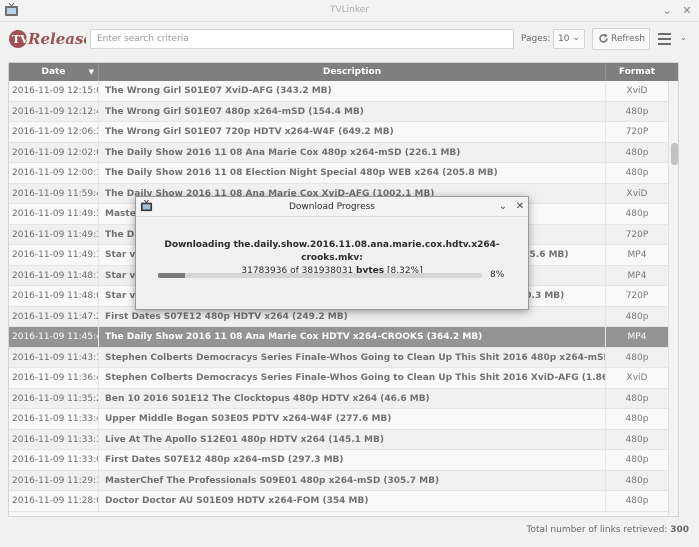 This screenshot has height=547, width=699. I want to click on dialog-title: Download Progress, so click(332, 207).